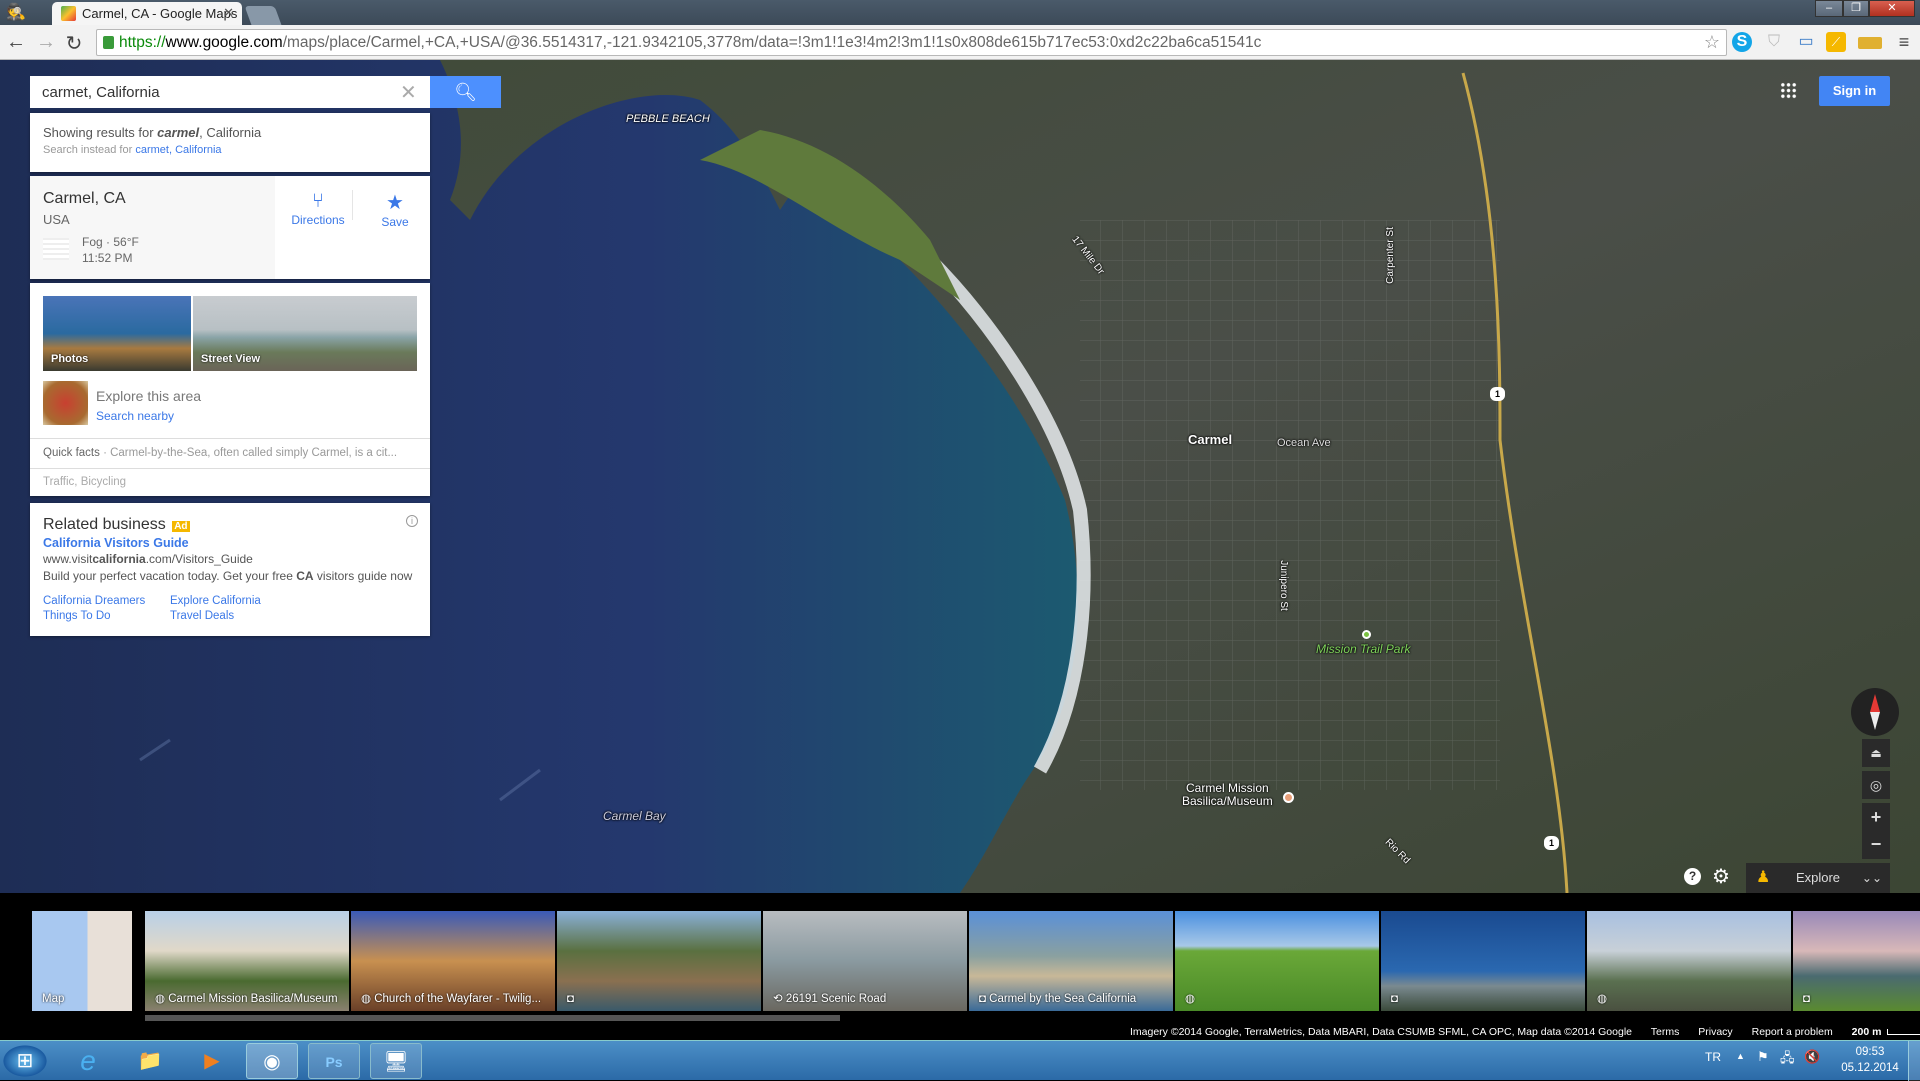  What do you see at coordinates (25, 1061) in the screenshot?
I see `start-button: ⊞` at bounding box center [25, 1061].